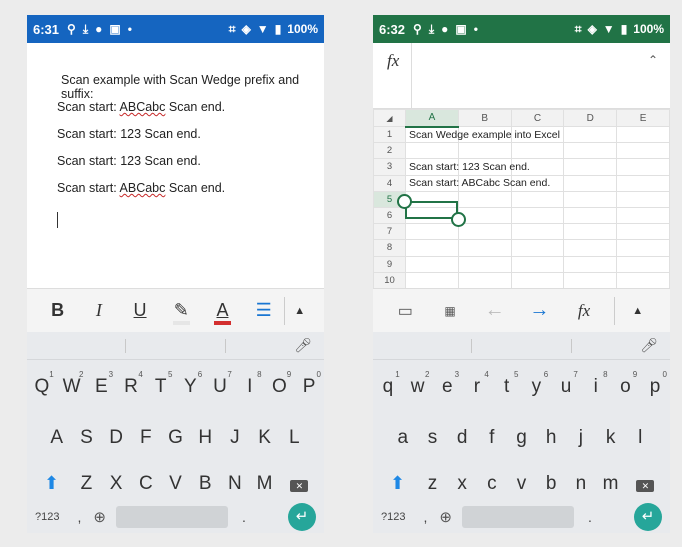  What do you see at coordinates (131, 384) in the screenshot?
I see `key-r: R4` at bounding box center [131, 384].